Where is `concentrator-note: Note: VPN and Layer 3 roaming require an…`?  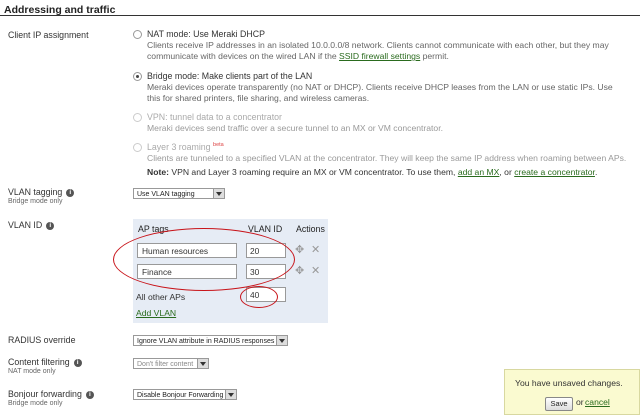 concentrator-note: Note: VPN and Layer 3 roaming require an… is located at coordinates (372, 172).